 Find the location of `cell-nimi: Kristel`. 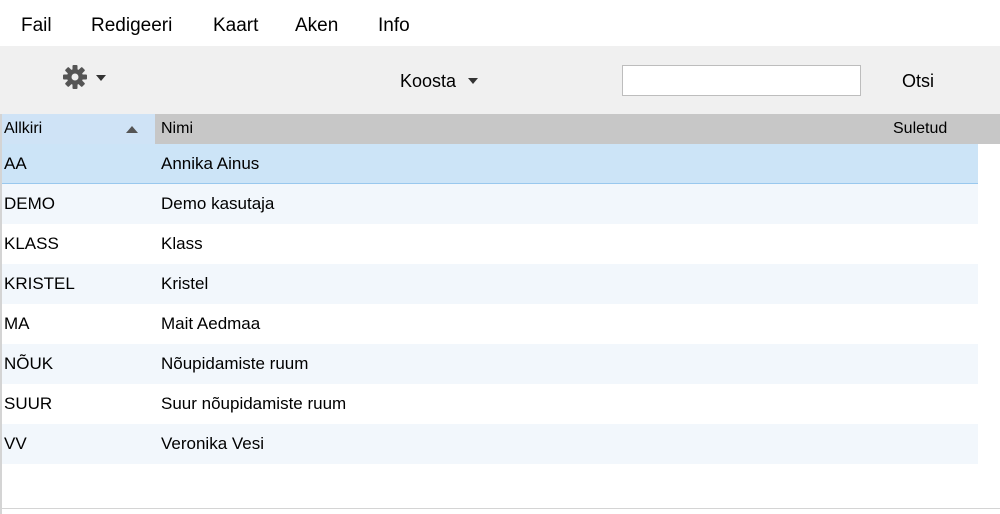

cell-nimi: Kristel is located at coordinates (185, 283).